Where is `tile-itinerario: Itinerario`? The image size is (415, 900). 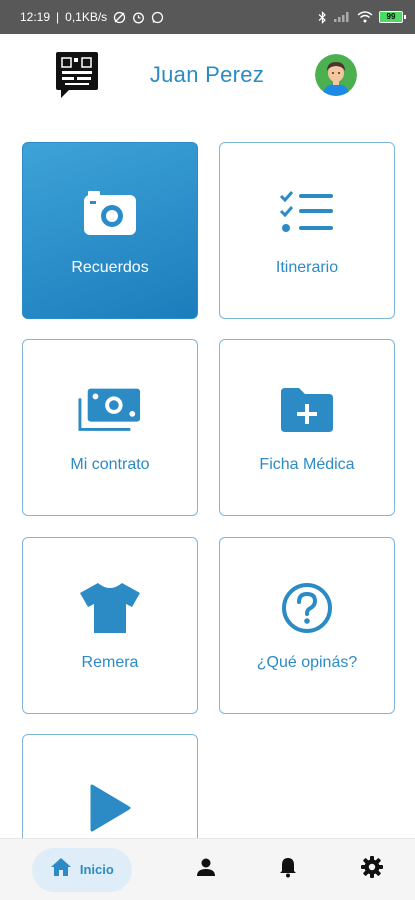 tile-itinerario: Itinerario is located at coordinates (307, 230).